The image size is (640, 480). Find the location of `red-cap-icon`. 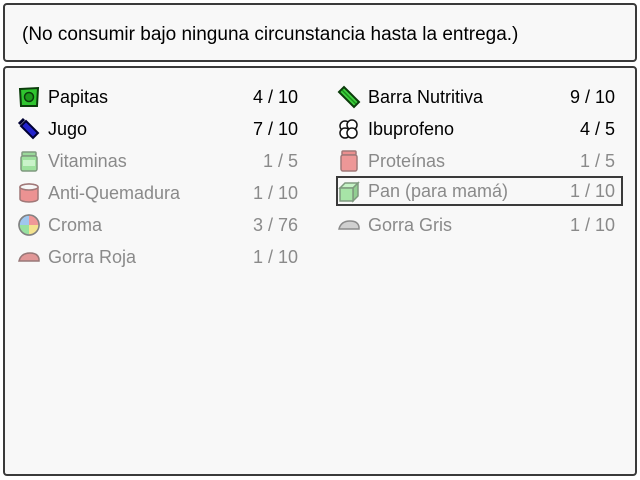

red-cap-icon is located at coordinates (29, 257).